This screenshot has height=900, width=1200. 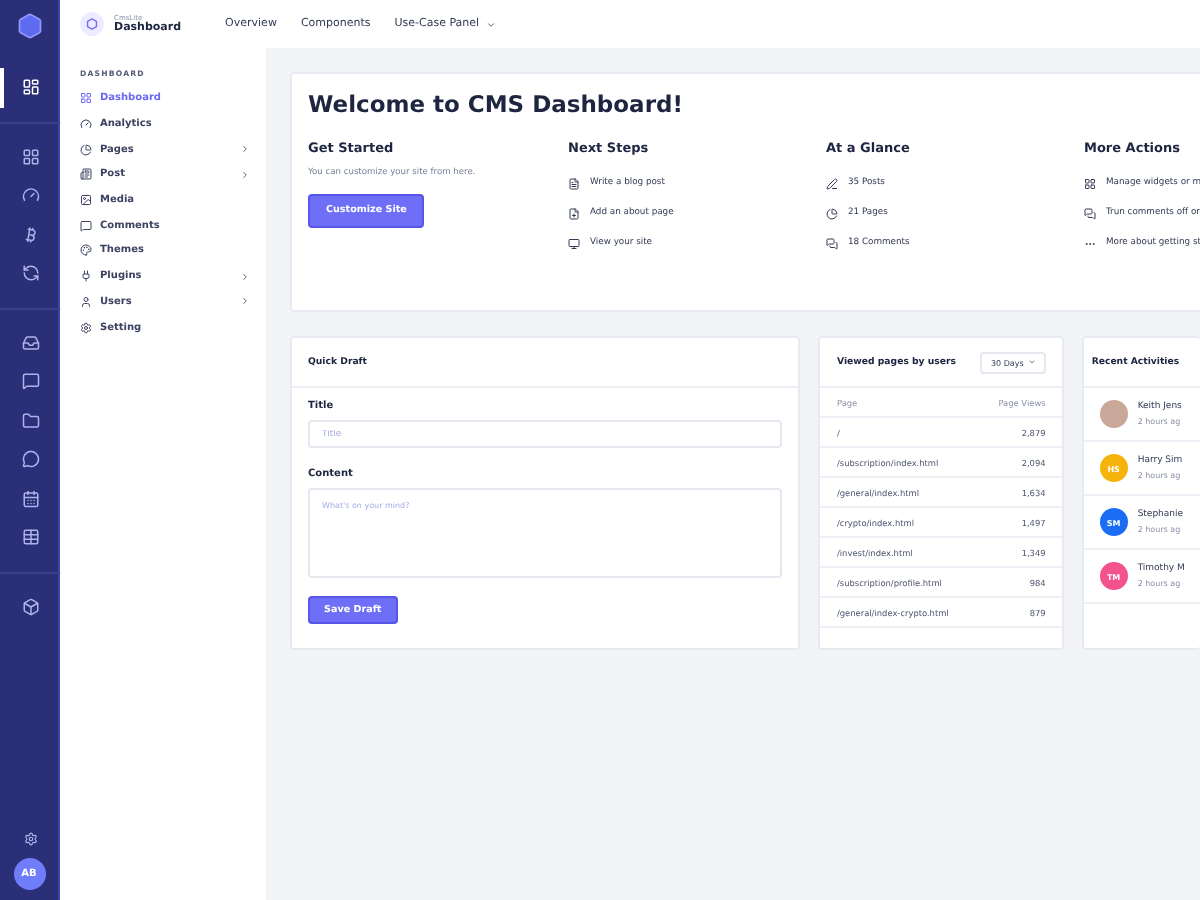 What do you see at coordinates (29, 26) in the screenshot?
I see `logo-icon` at bounding box center [29, 26].